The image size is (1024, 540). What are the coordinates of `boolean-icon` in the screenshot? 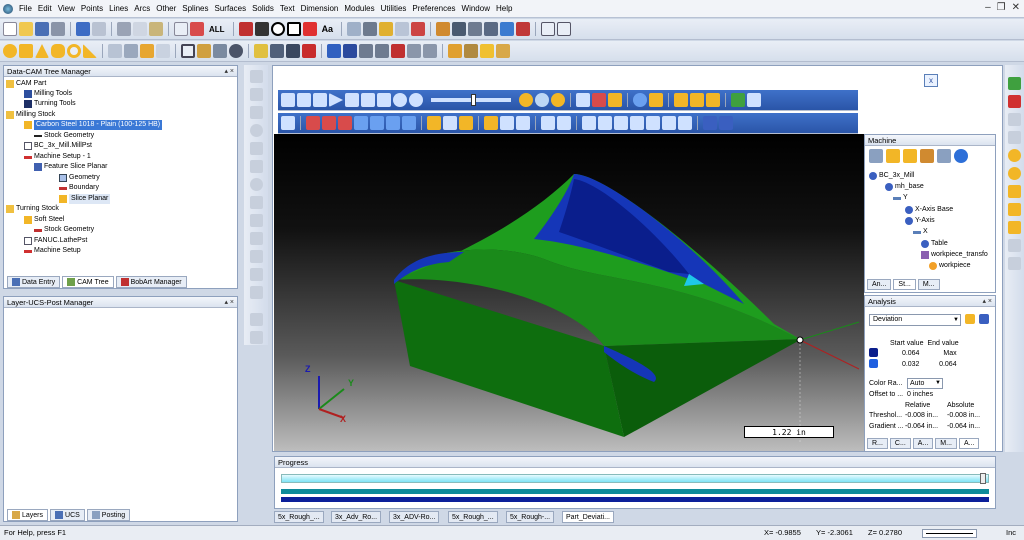 It's located at (309, 51).